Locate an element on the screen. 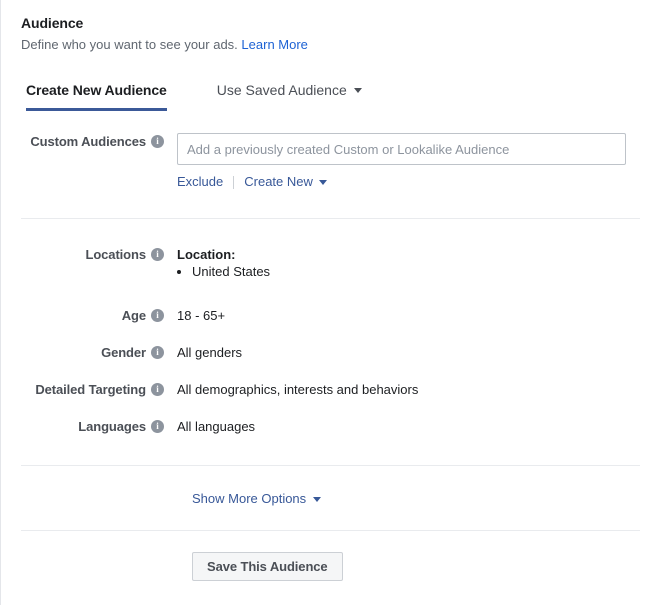 This screenshot has width=660, height=605. tab-use-saved-audience: Use Saved Audience is located at coordinates (289, 95).